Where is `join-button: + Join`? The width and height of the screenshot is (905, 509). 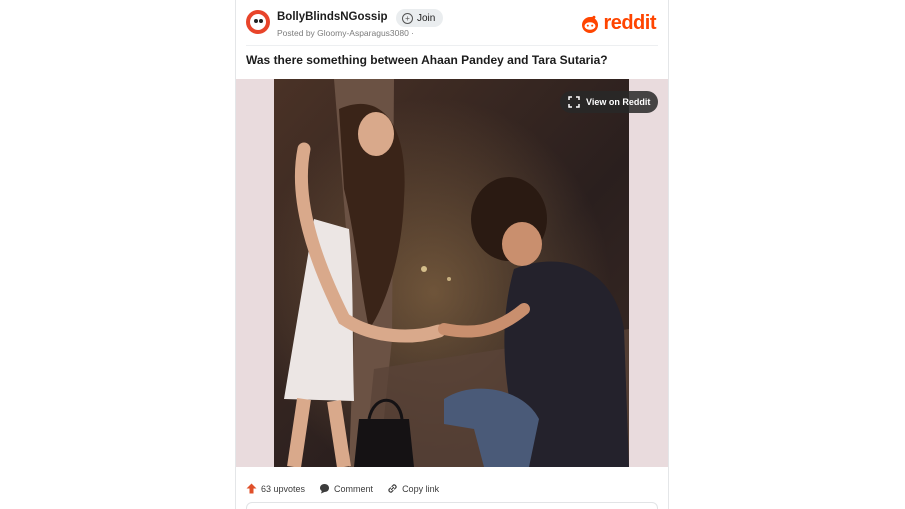
join-button: + Join is located at coordinates (420, 18).